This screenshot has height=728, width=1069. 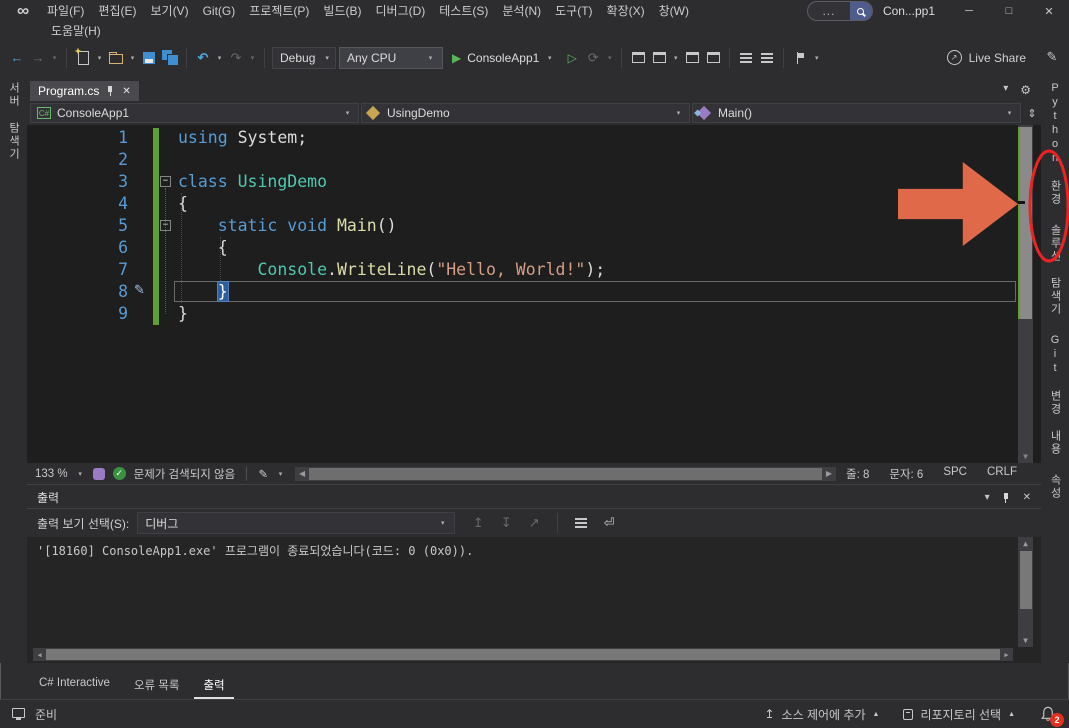 What do you see at coordinates (219, 58) in the screenshot?
I see `undo-dropdown-icon: ▾` at bounding box center [219, 58].